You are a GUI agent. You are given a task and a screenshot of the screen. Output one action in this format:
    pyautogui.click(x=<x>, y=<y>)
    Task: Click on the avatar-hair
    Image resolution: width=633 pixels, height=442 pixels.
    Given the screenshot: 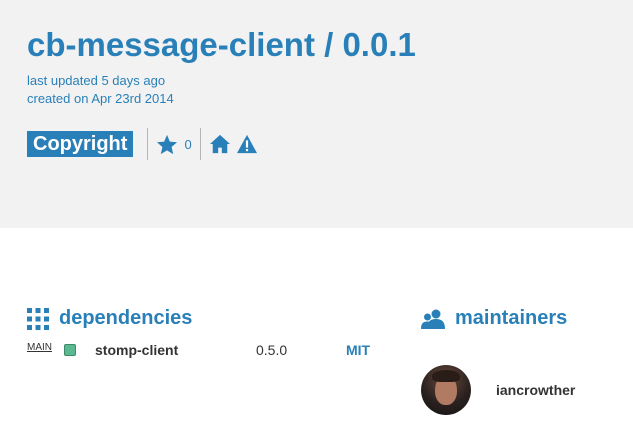 What is the action you would take?
    pyautogui.click(x=446, y=376)
    